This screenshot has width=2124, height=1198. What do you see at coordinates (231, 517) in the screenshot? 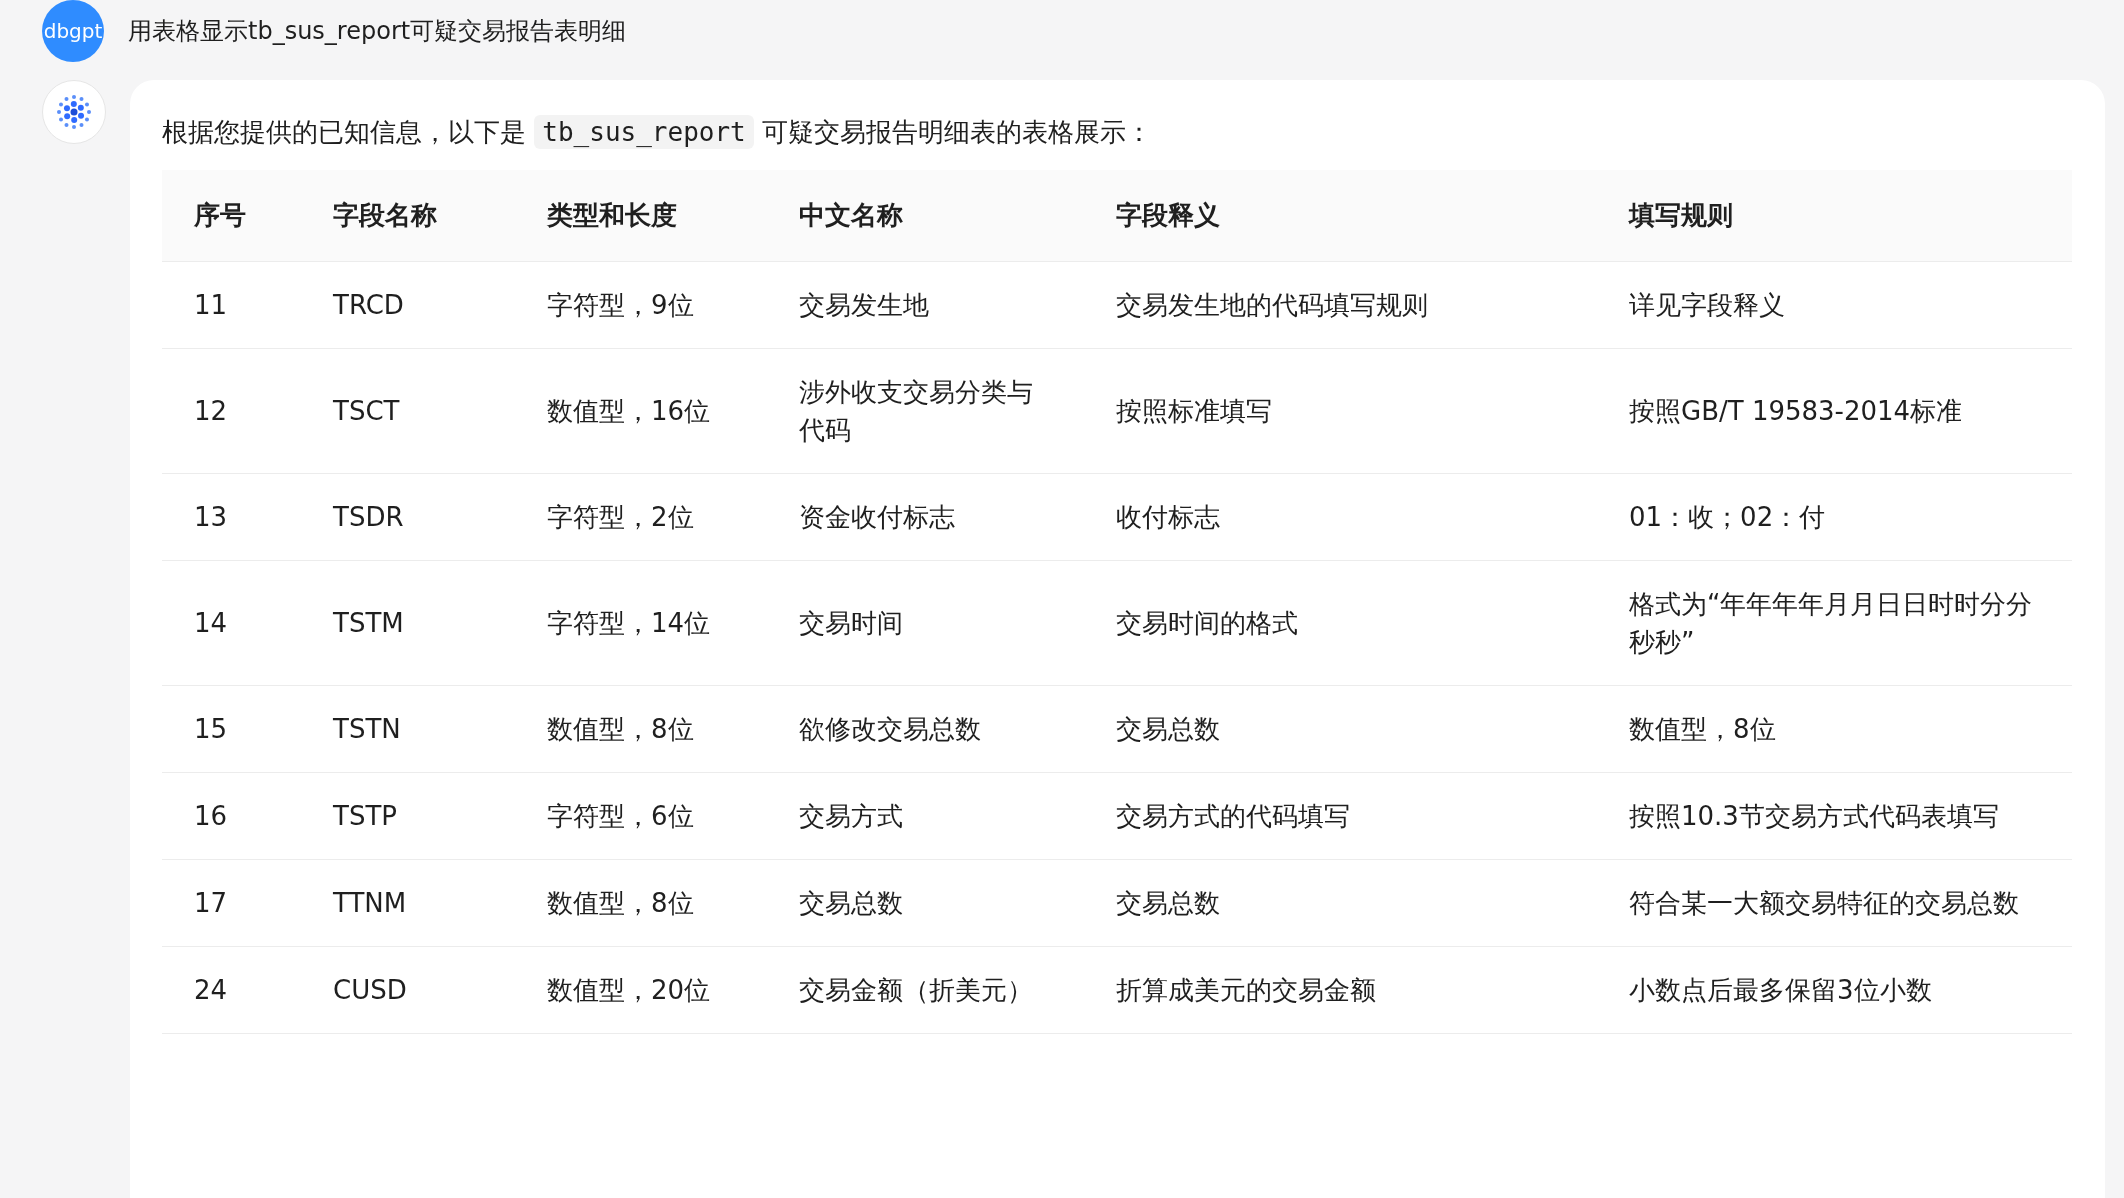
I see `table-cell: 13` at bounding box center [231, 517].